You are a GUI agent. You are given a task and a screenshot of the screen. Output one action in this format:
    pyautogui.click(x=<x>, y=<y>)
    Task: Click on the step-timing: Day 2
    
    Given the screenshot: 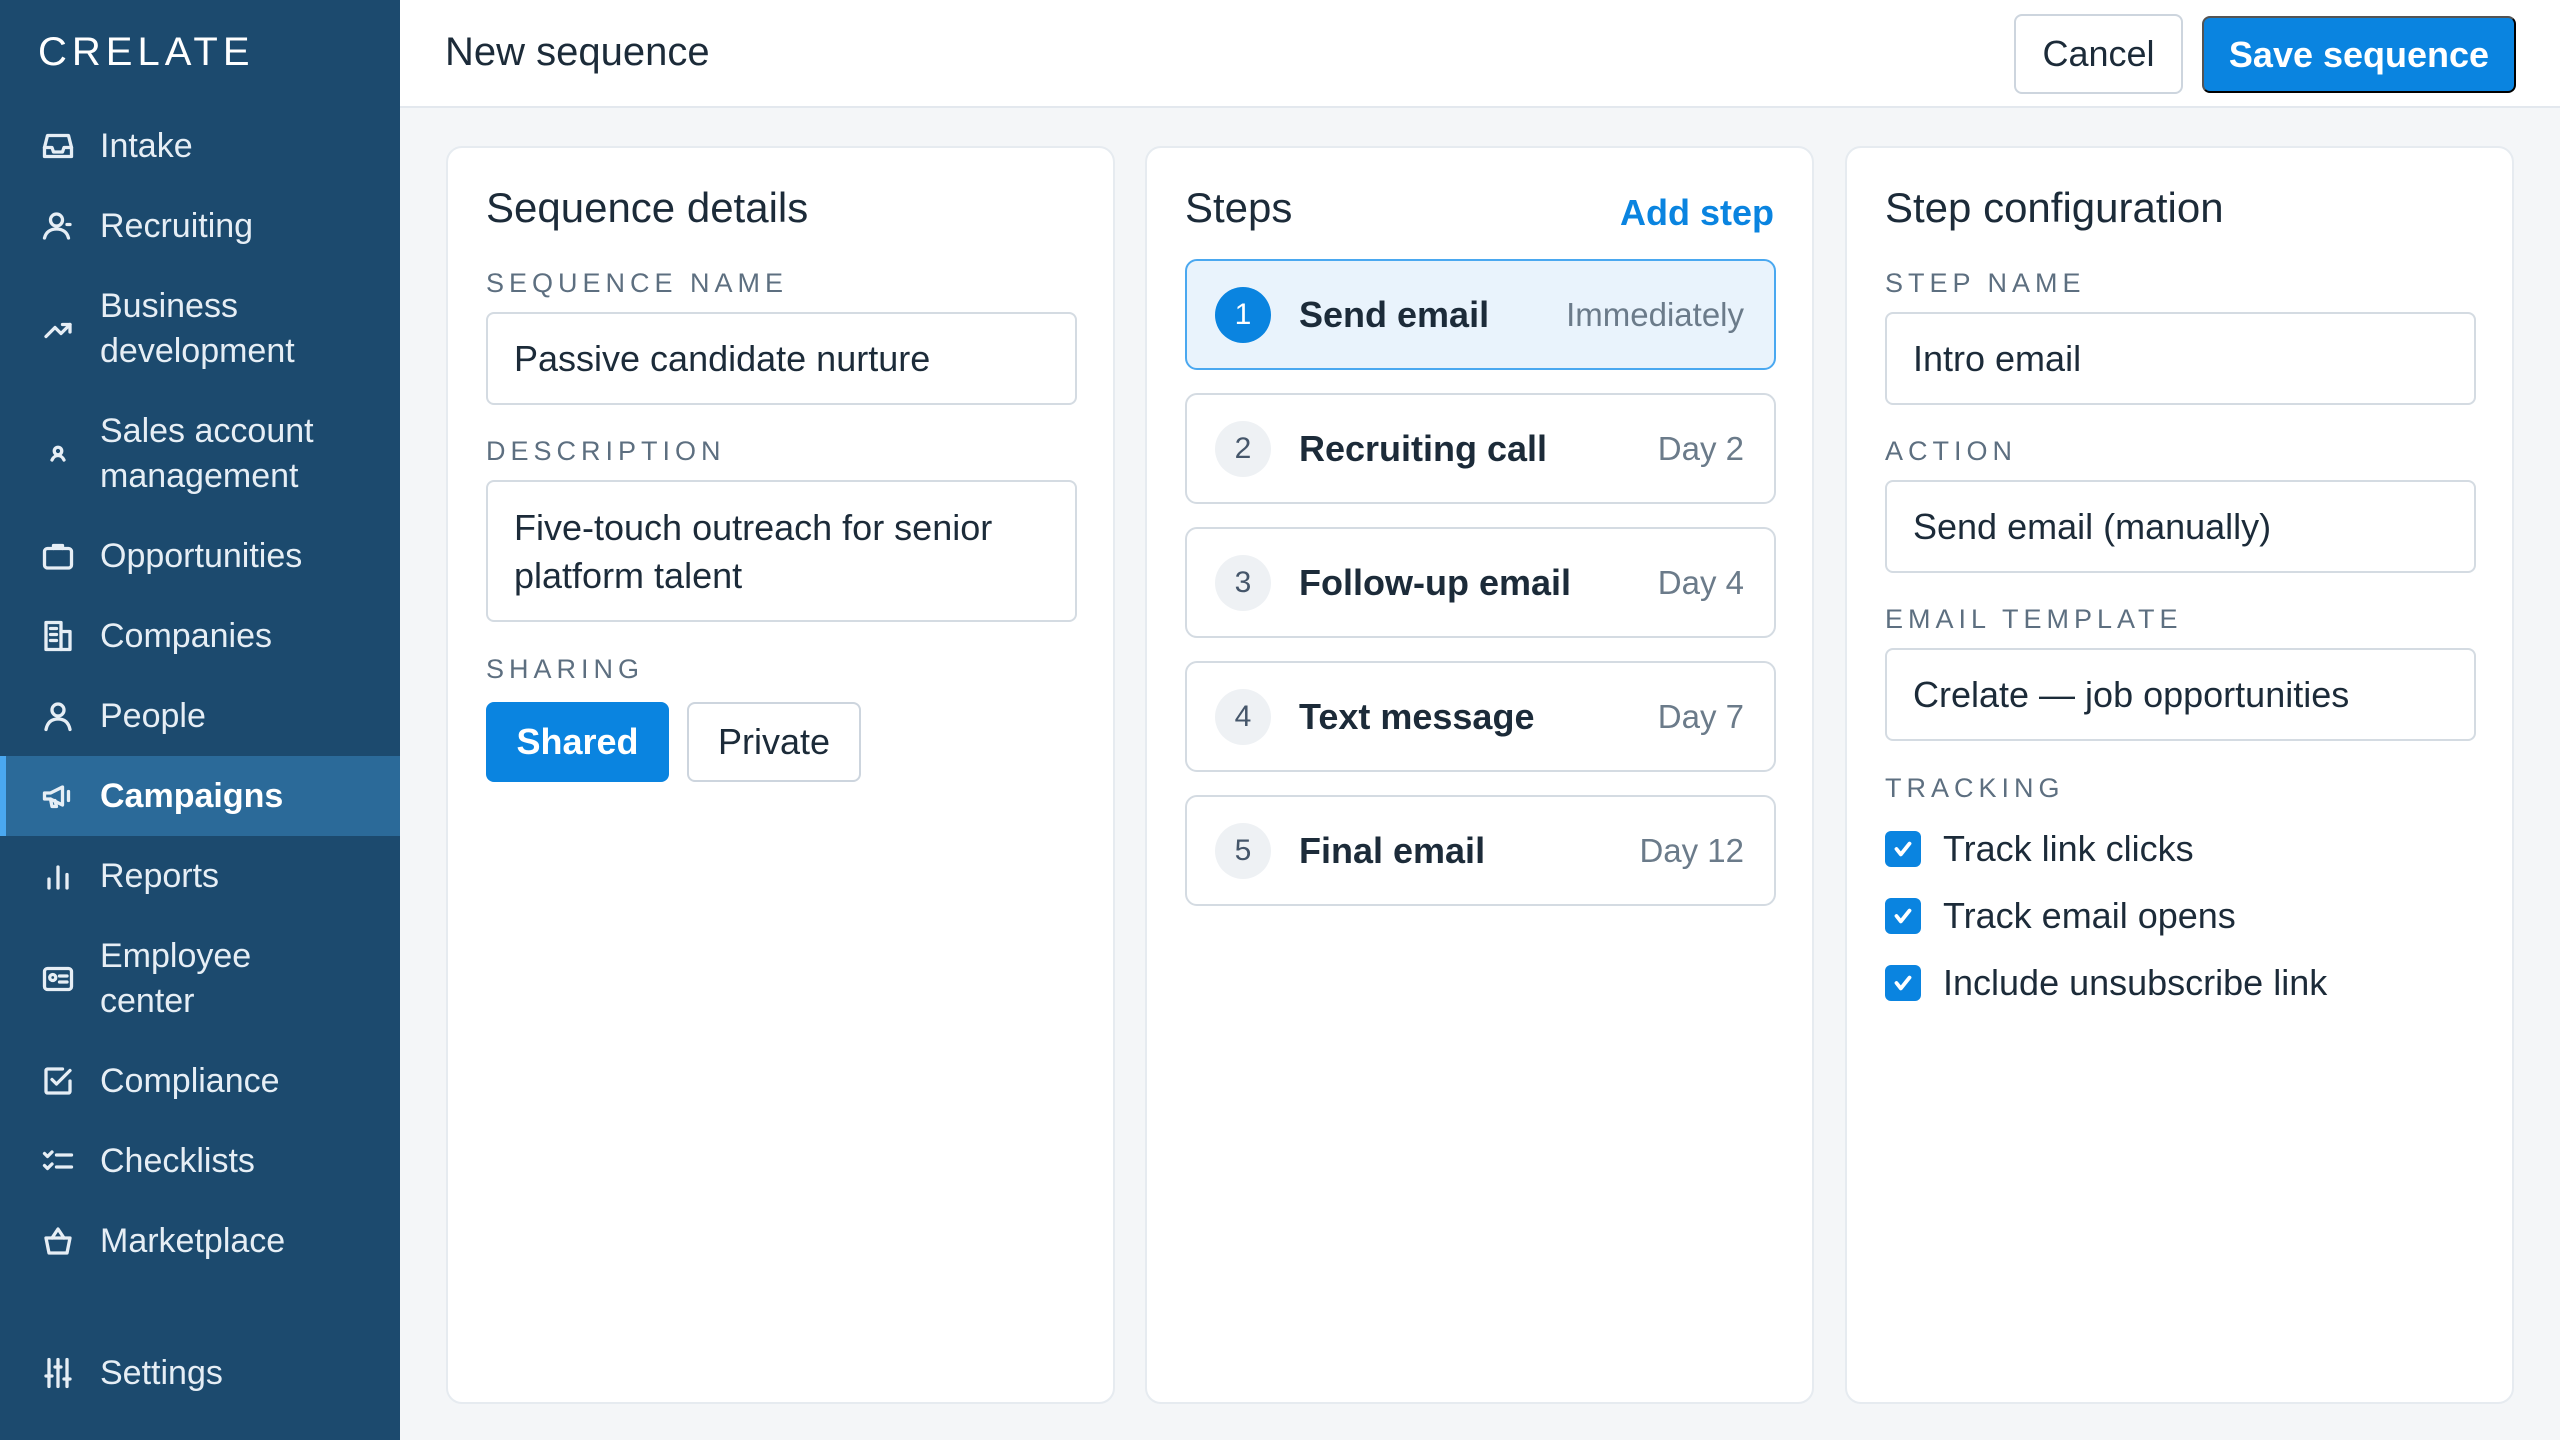 What is the action you would take?
    pyautogui.click(x=1700, y=448)
    